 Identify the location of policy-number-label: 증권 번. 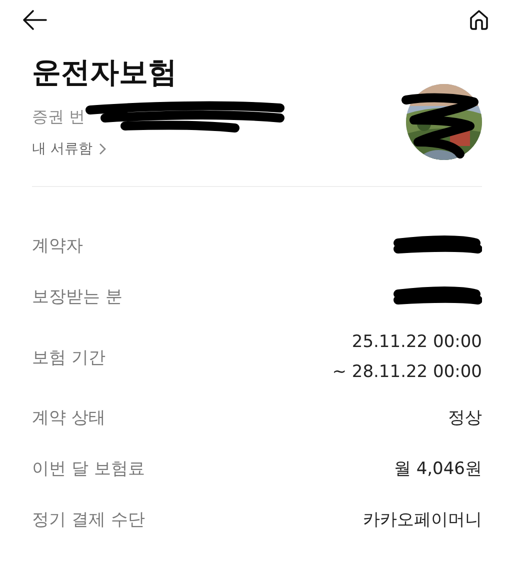
(59, 117).